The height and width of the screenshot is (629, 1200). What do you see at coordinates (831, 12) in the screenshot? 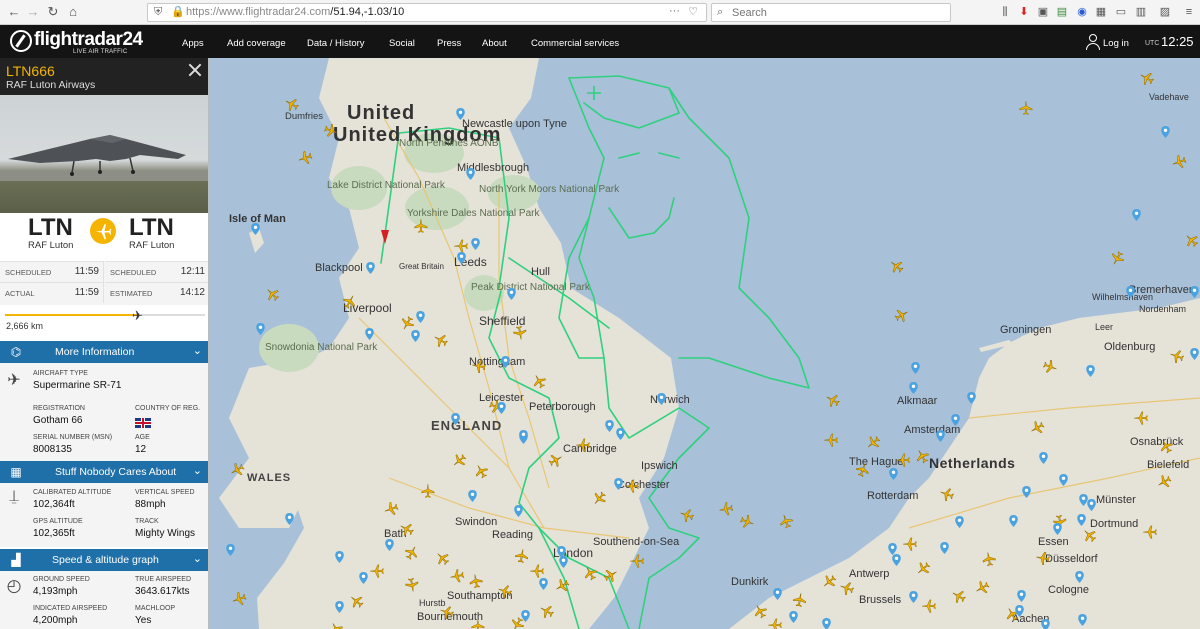
I see `search-box: ⌕` at bounding box center [831, 12].